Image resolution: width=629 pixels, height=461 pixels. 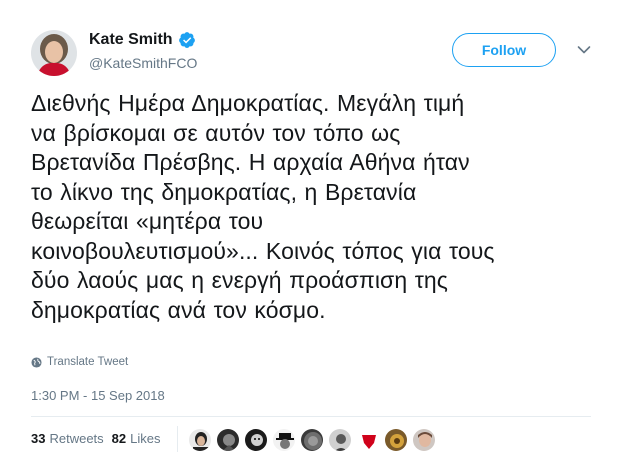 I want to click on divider, so click(x=311, y=416).